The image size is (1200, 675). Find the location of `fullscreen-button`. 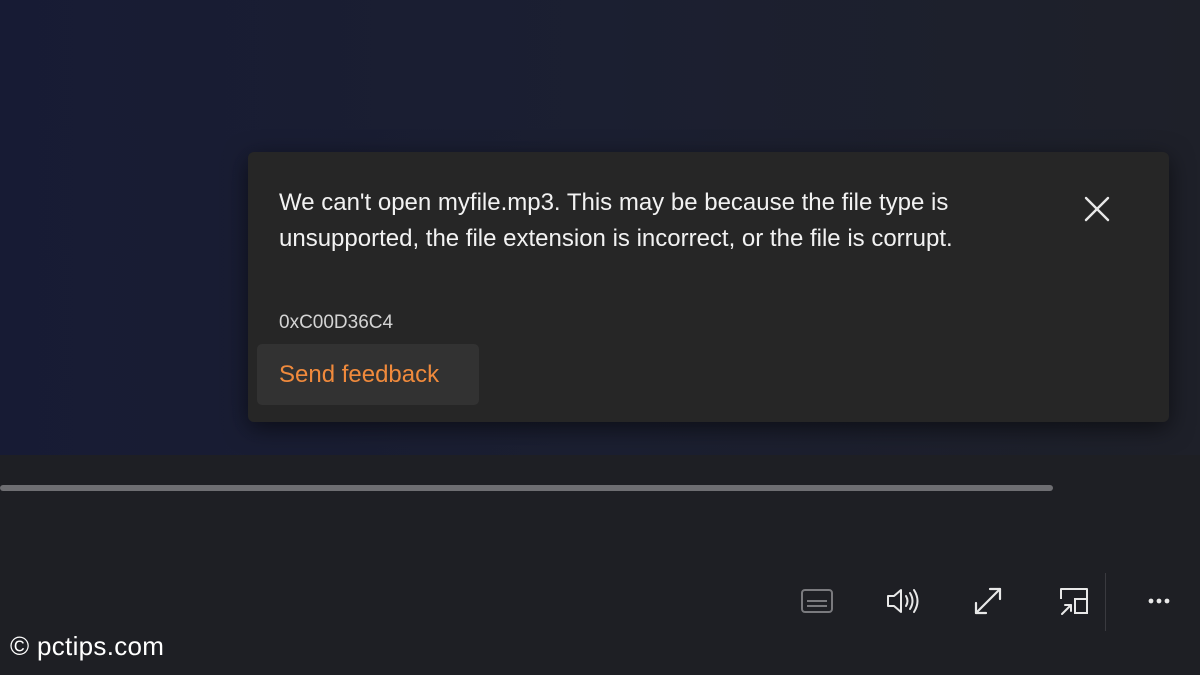

fullscreen-button is located at coordinates (988, 601).